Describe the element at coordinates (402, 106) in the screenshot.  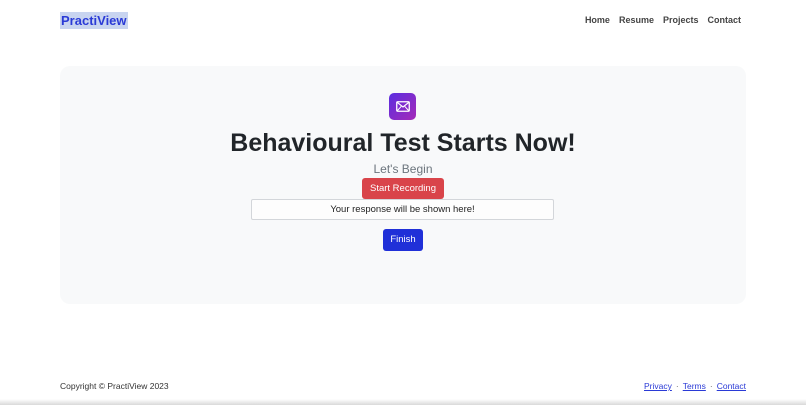
I see `envelope-icon` at that location.